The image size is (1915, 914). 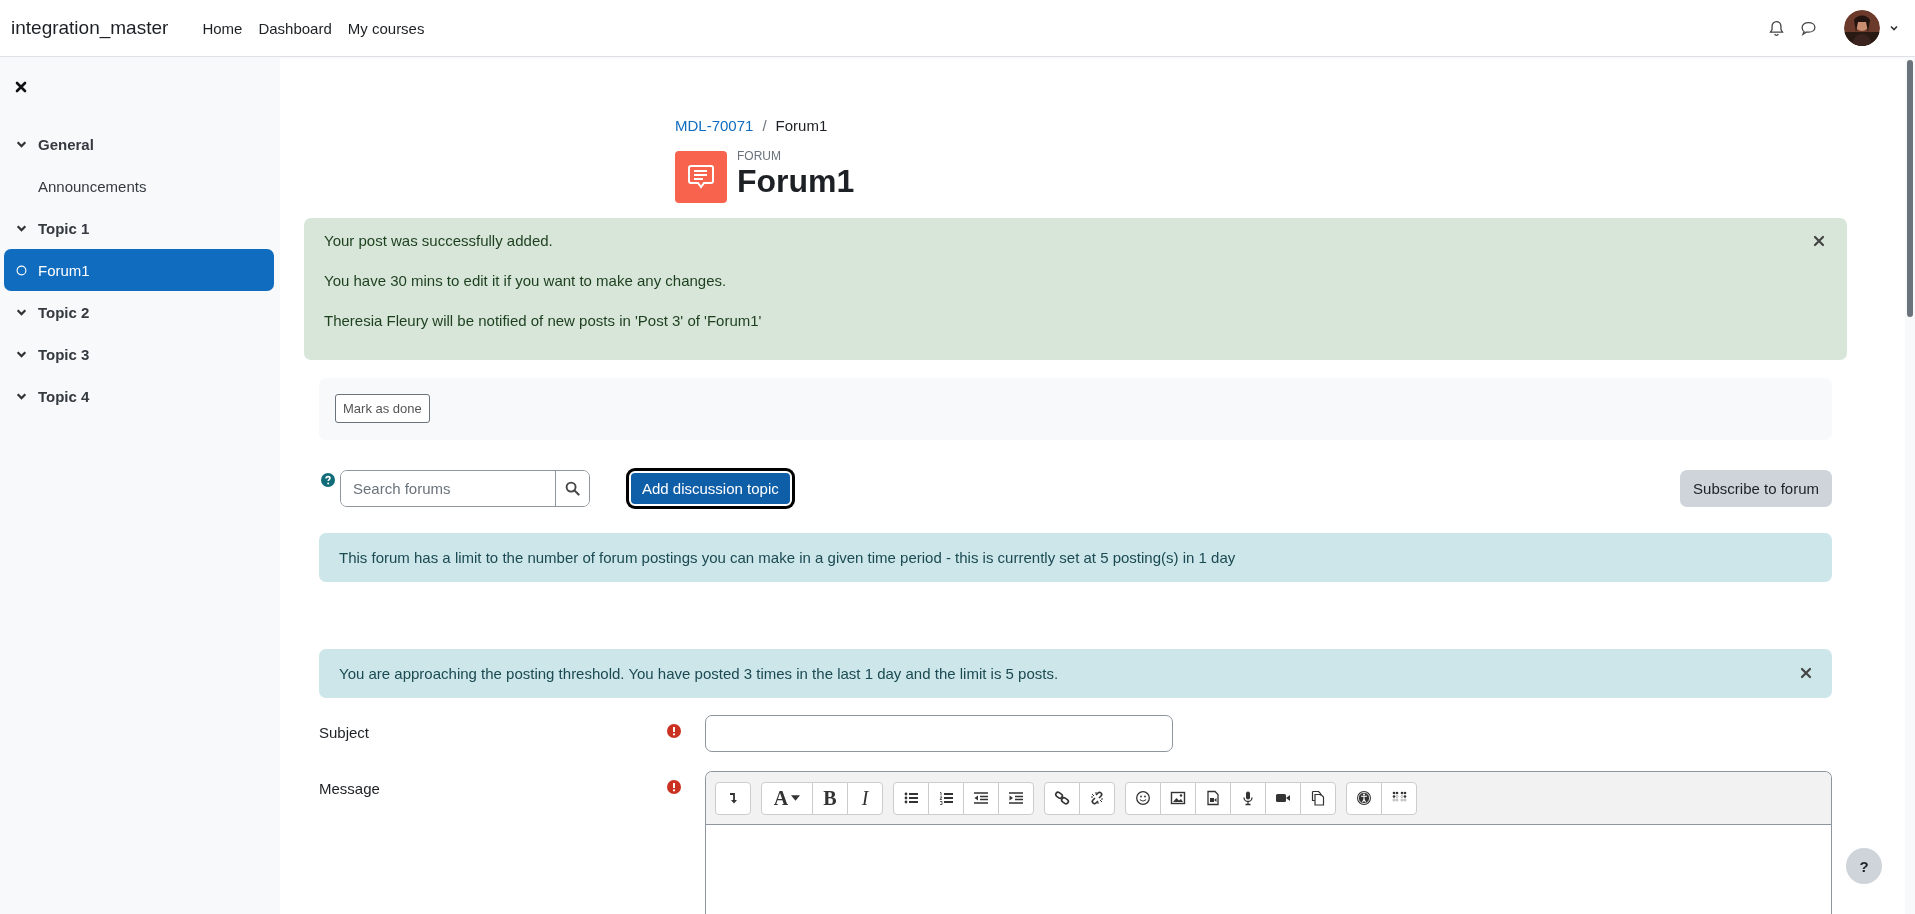 I want to click on smiley-icon, so click(x=1143, y=798).